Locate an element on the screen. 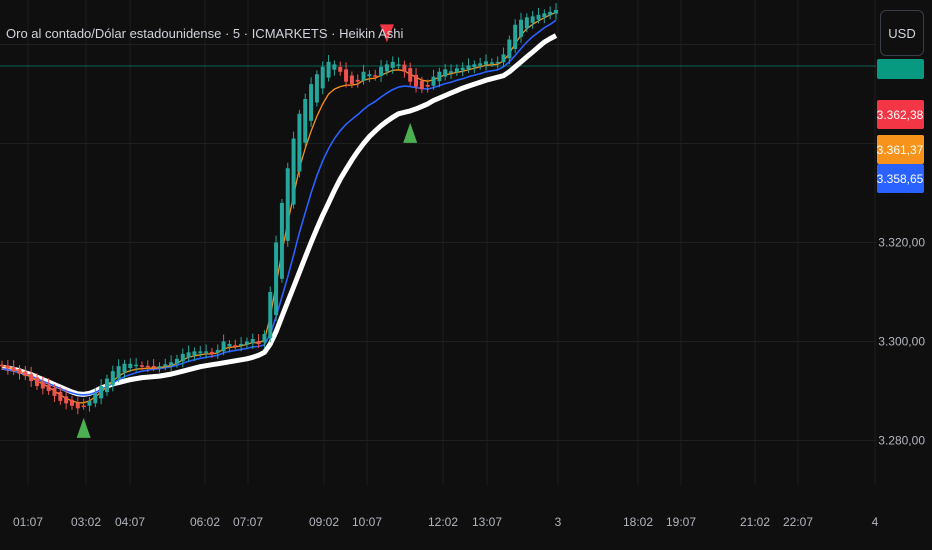  x-tick-label: 19:07 is located at coordinates (681, 522).